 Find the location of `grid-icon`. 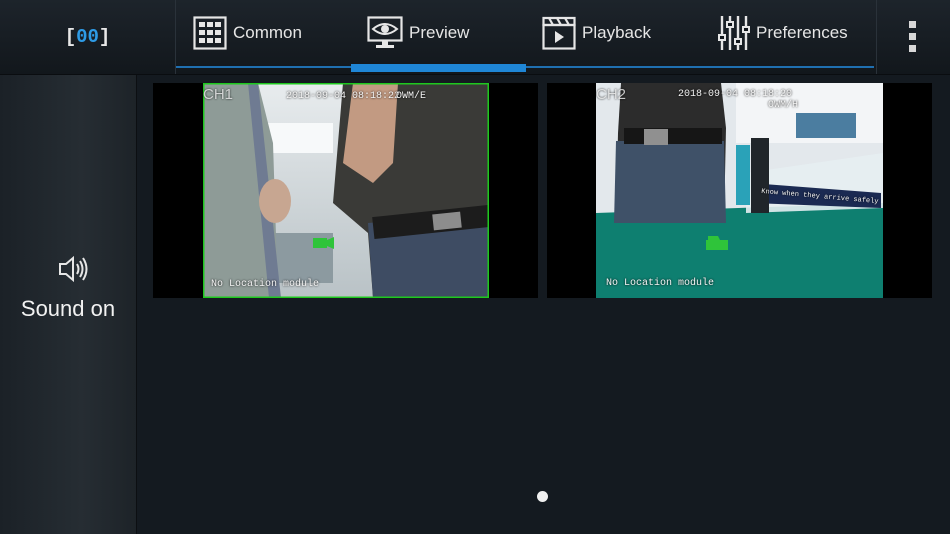

grid-icon is located at coordinates (210, 33).